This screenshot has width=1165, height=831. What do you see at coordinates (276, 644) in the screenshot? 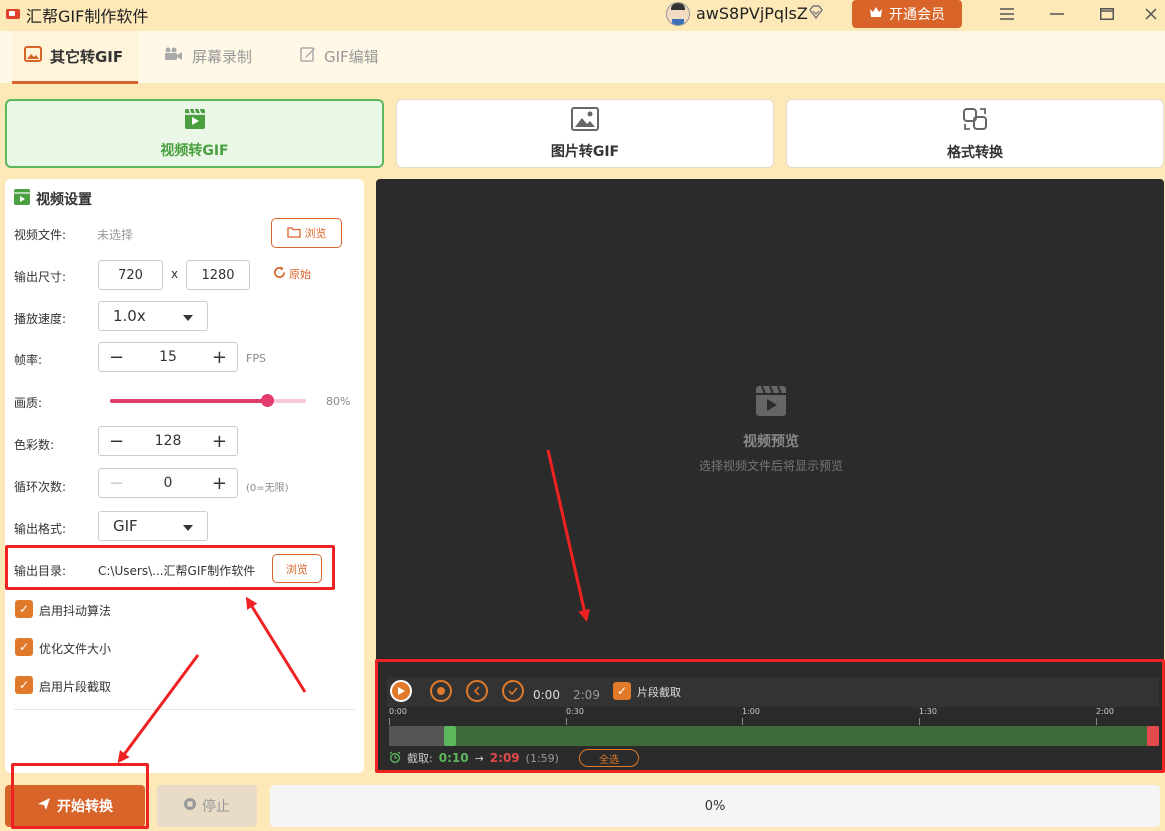
I see `arrow-to-outdir` at bounding box center [276, 644].